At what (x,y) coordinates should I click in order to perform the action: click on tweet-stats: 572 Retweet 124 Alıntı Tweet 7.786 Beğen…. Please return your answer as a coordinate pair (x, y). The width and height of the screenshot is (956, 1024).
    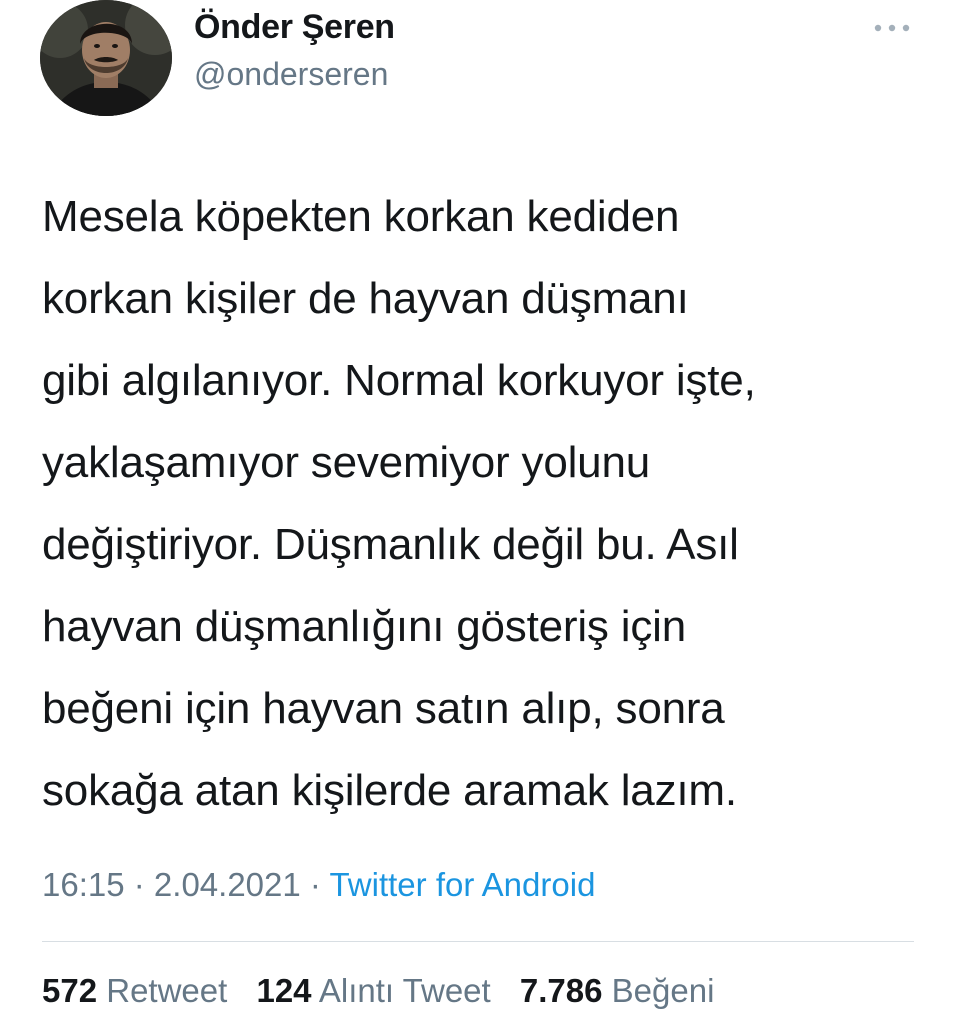
    Looking at the image, I should click on (388, 991).